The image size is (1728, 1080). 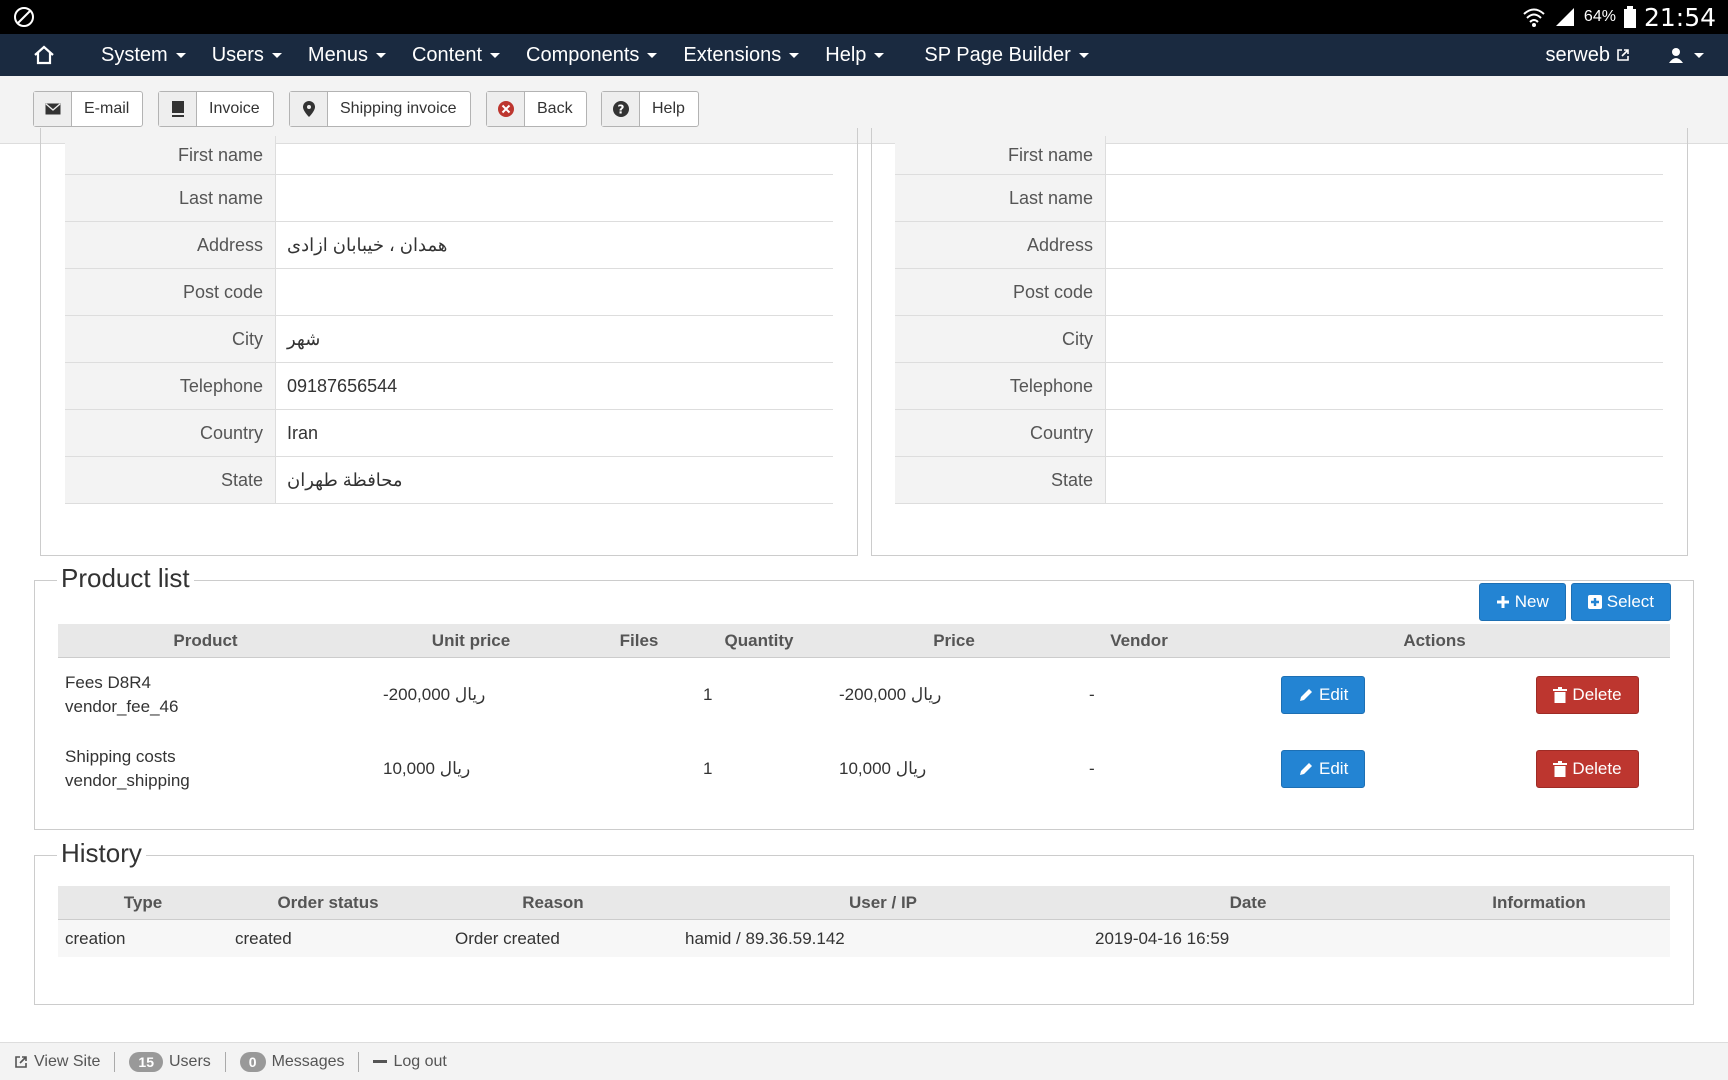 I want to click on user-menu, so click(x=1698, y=55).